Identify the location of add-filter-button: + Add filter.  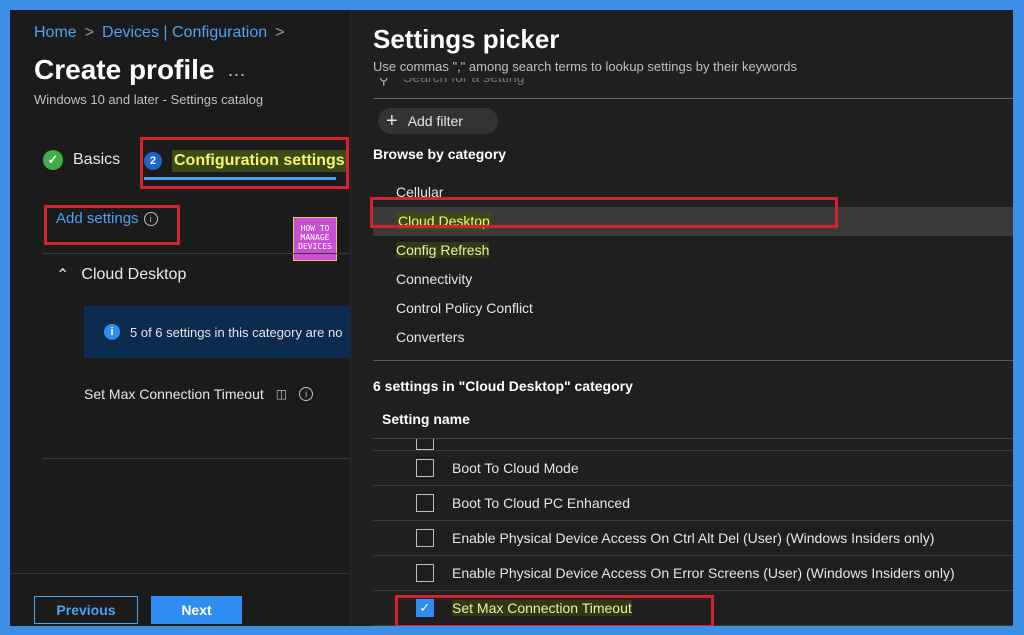
(438, 121).